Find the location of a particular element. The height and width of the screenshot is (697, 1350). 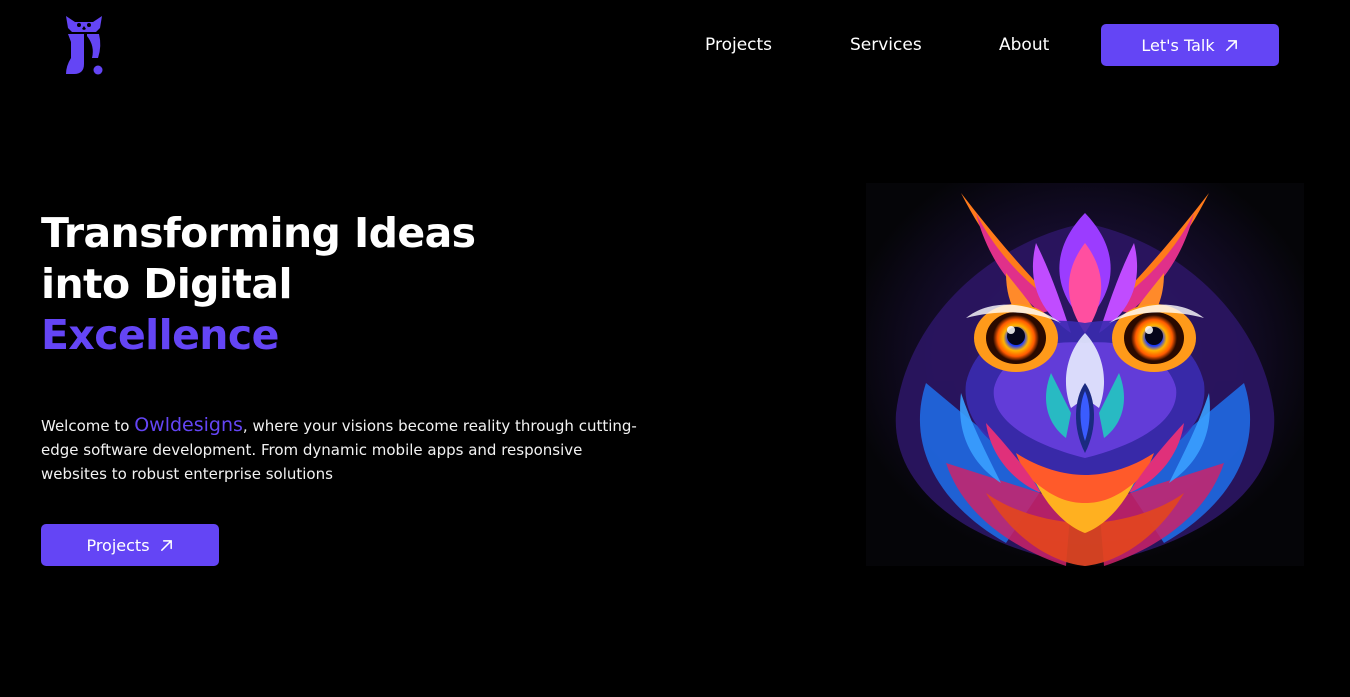

nav-link-services: Services is located at coordinates (886, 45).